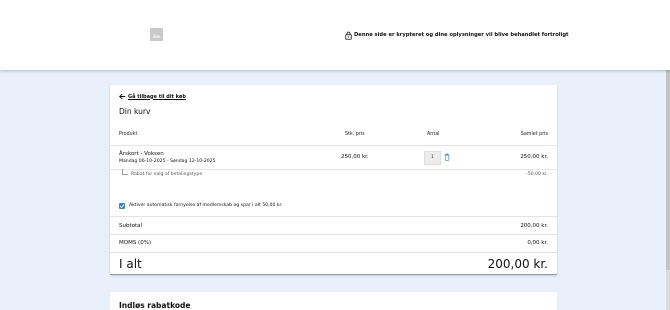 The width and height of the screenshot is (670, 310). What do you see at coordinates (355, 157) in the screenshot?
I see `product-unit-price: 250,00 kr.` at bounding box center [355, 157].